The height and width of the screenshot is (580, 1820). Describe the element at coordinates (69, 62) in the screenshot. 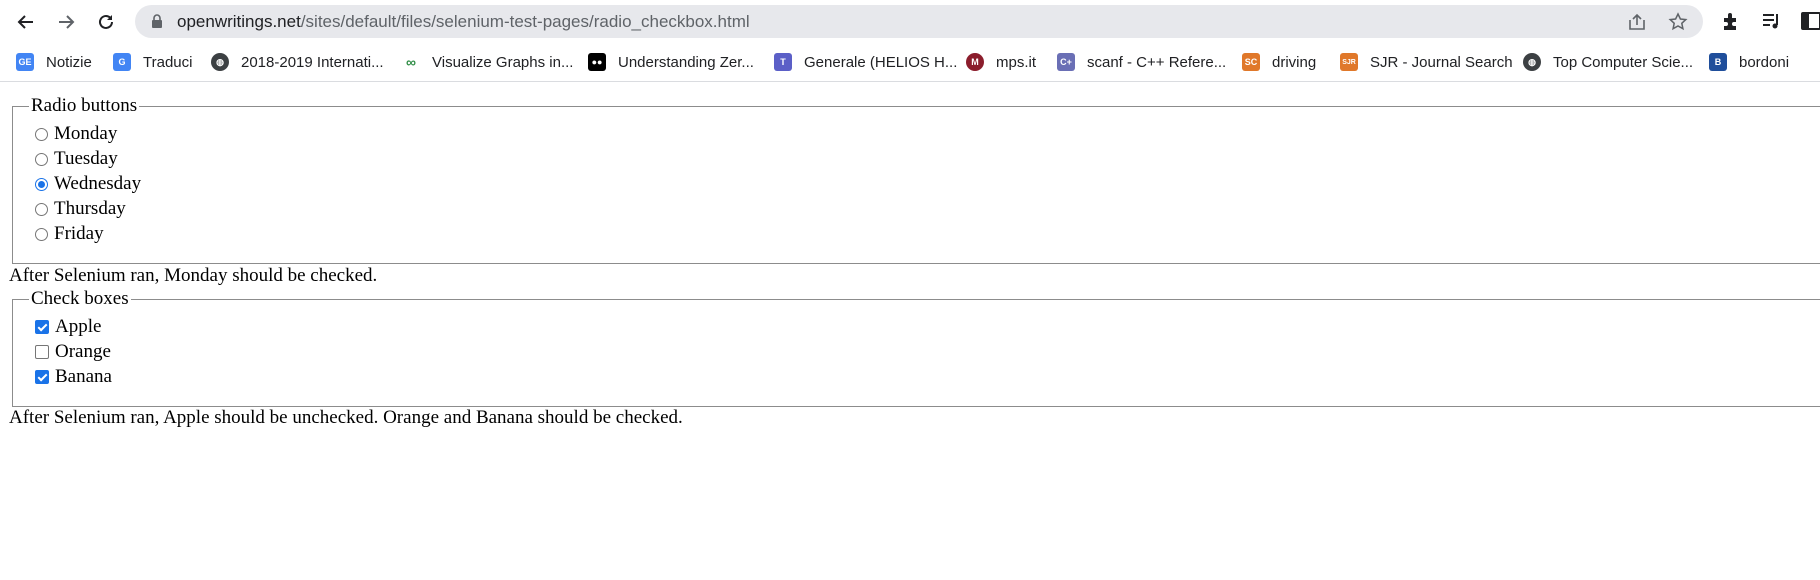

I see `bookmark-label: Notizie` at that location.